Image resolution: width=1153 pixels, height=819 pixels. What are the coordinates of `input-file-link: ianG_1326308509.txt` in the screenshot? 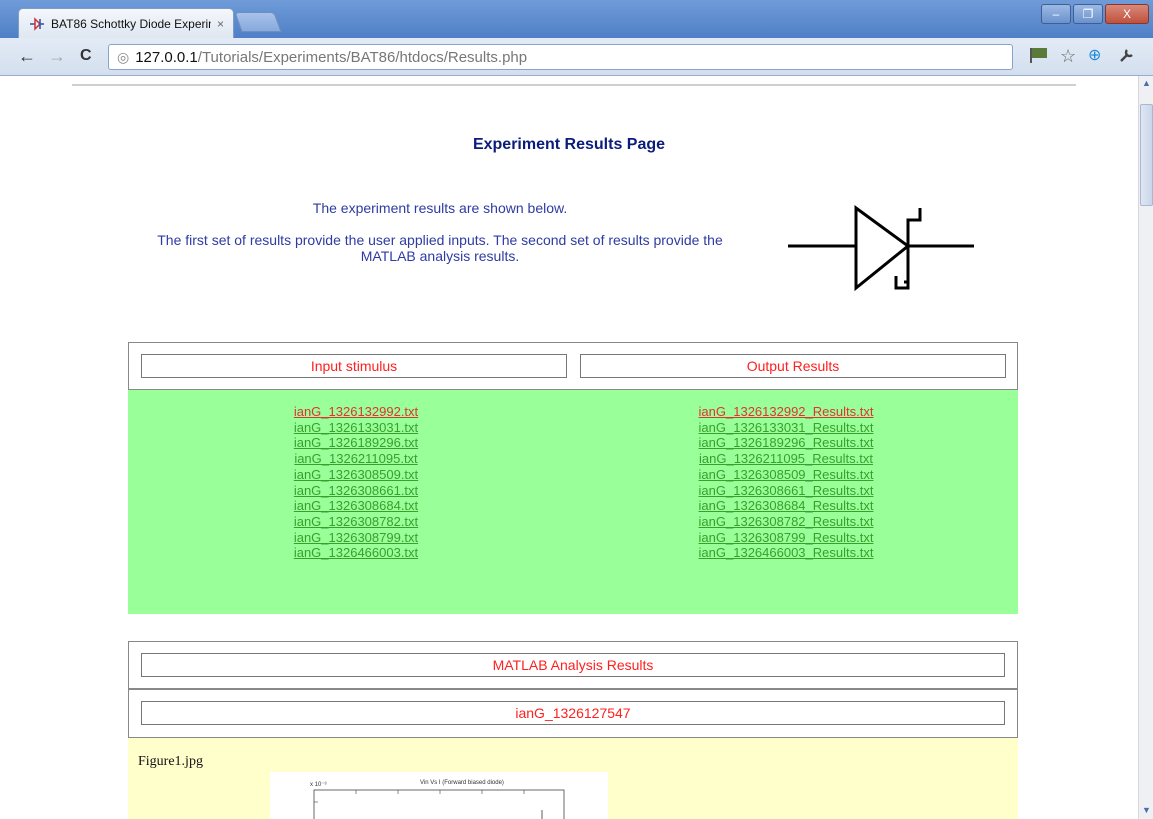 It's located at (356, 475).